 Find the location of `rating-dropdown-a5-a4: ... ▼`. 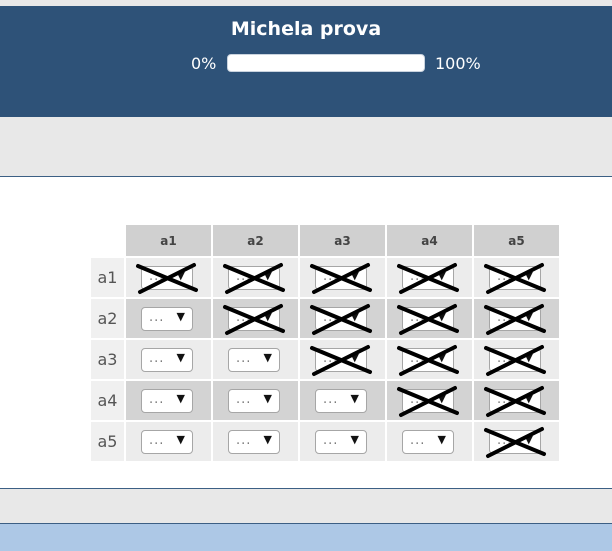

rating-dropdown-a5-a4: ... ▼ is located at coordinates (428, 442).